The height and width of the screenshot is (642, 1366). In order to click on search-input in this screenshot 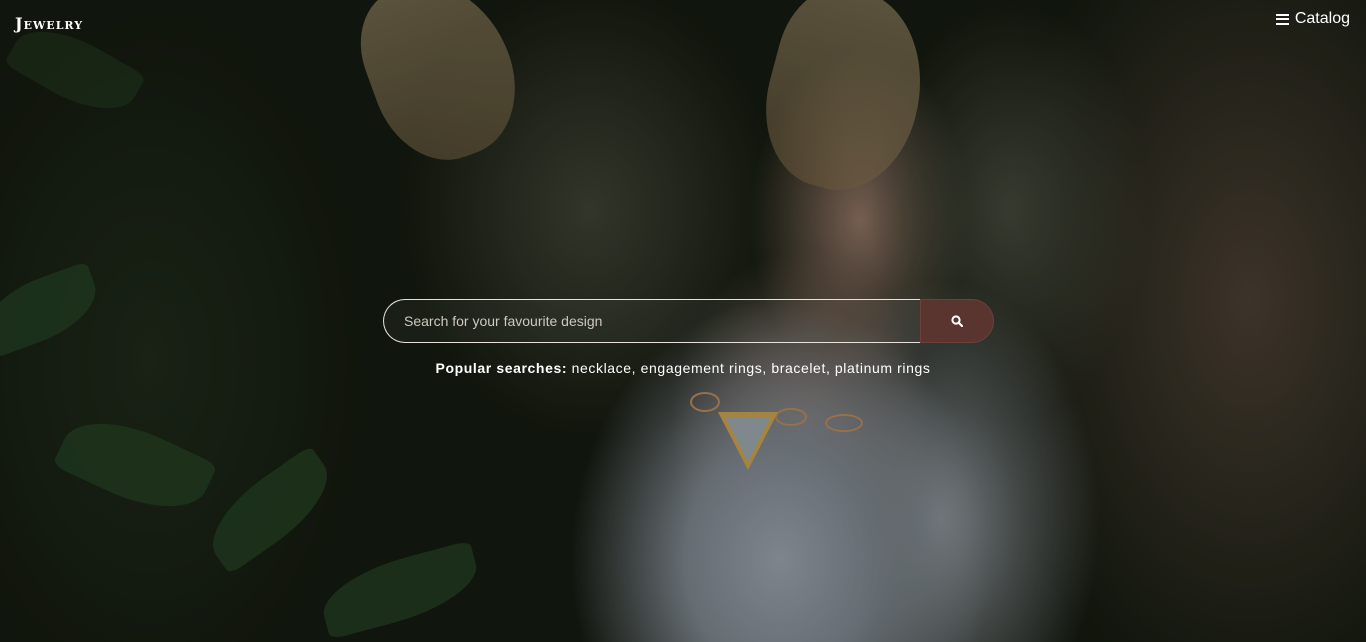, I will do `click(651, 321)`.